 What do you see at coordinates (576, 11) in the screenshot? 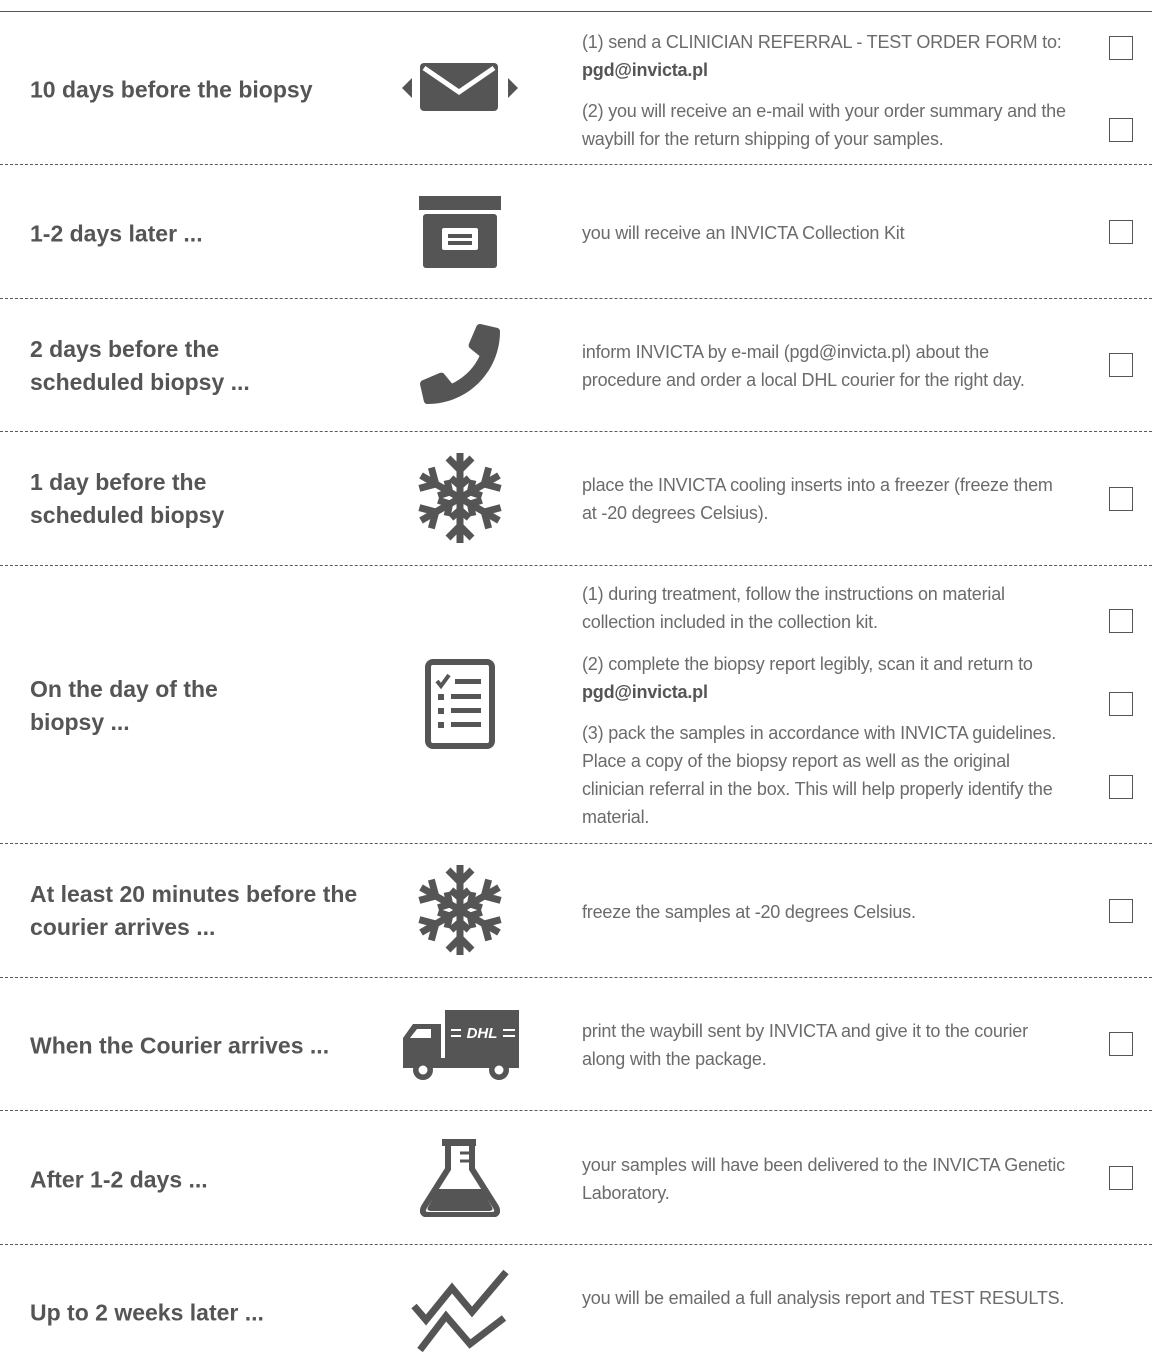
I see `top-rule` at bounding box center [576, 11].